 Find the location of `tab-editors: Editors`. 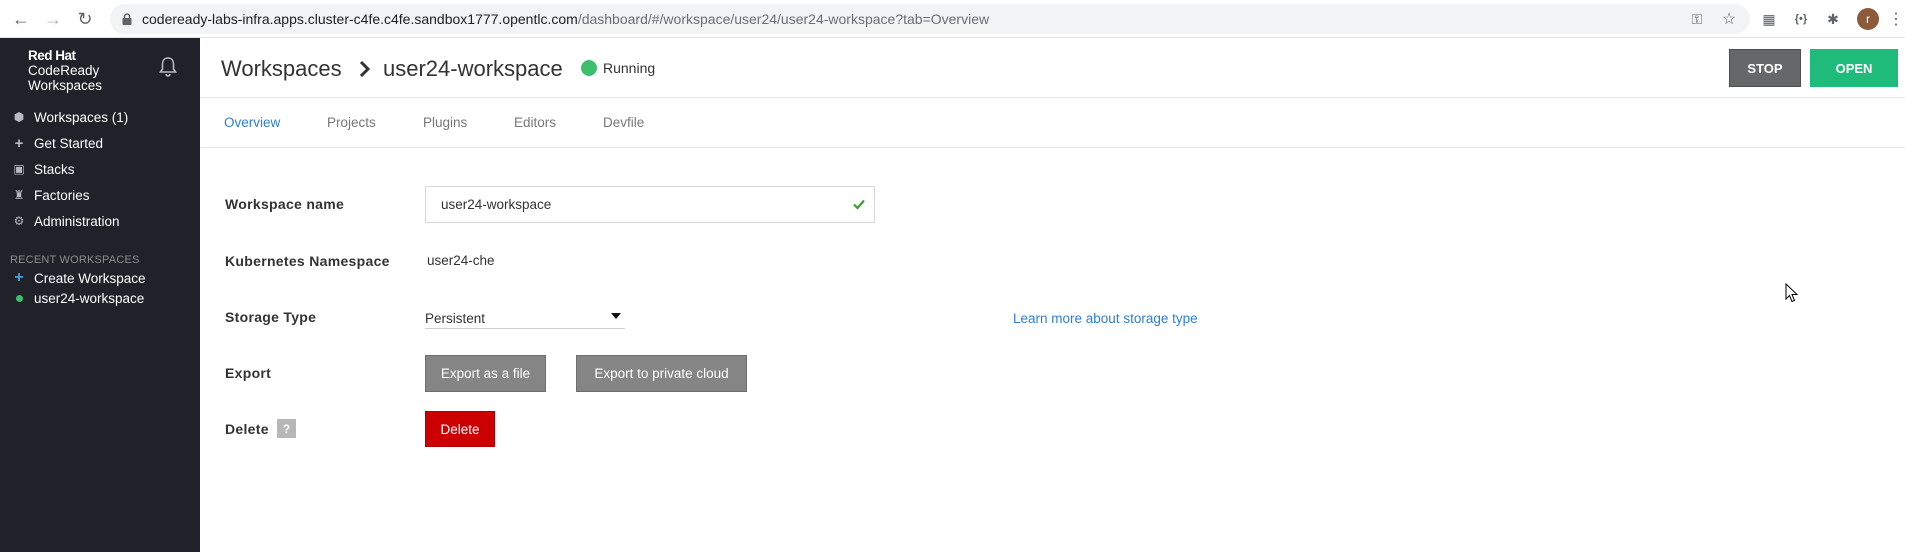

tab-editors: Editors is located at coordinates (535, 122).